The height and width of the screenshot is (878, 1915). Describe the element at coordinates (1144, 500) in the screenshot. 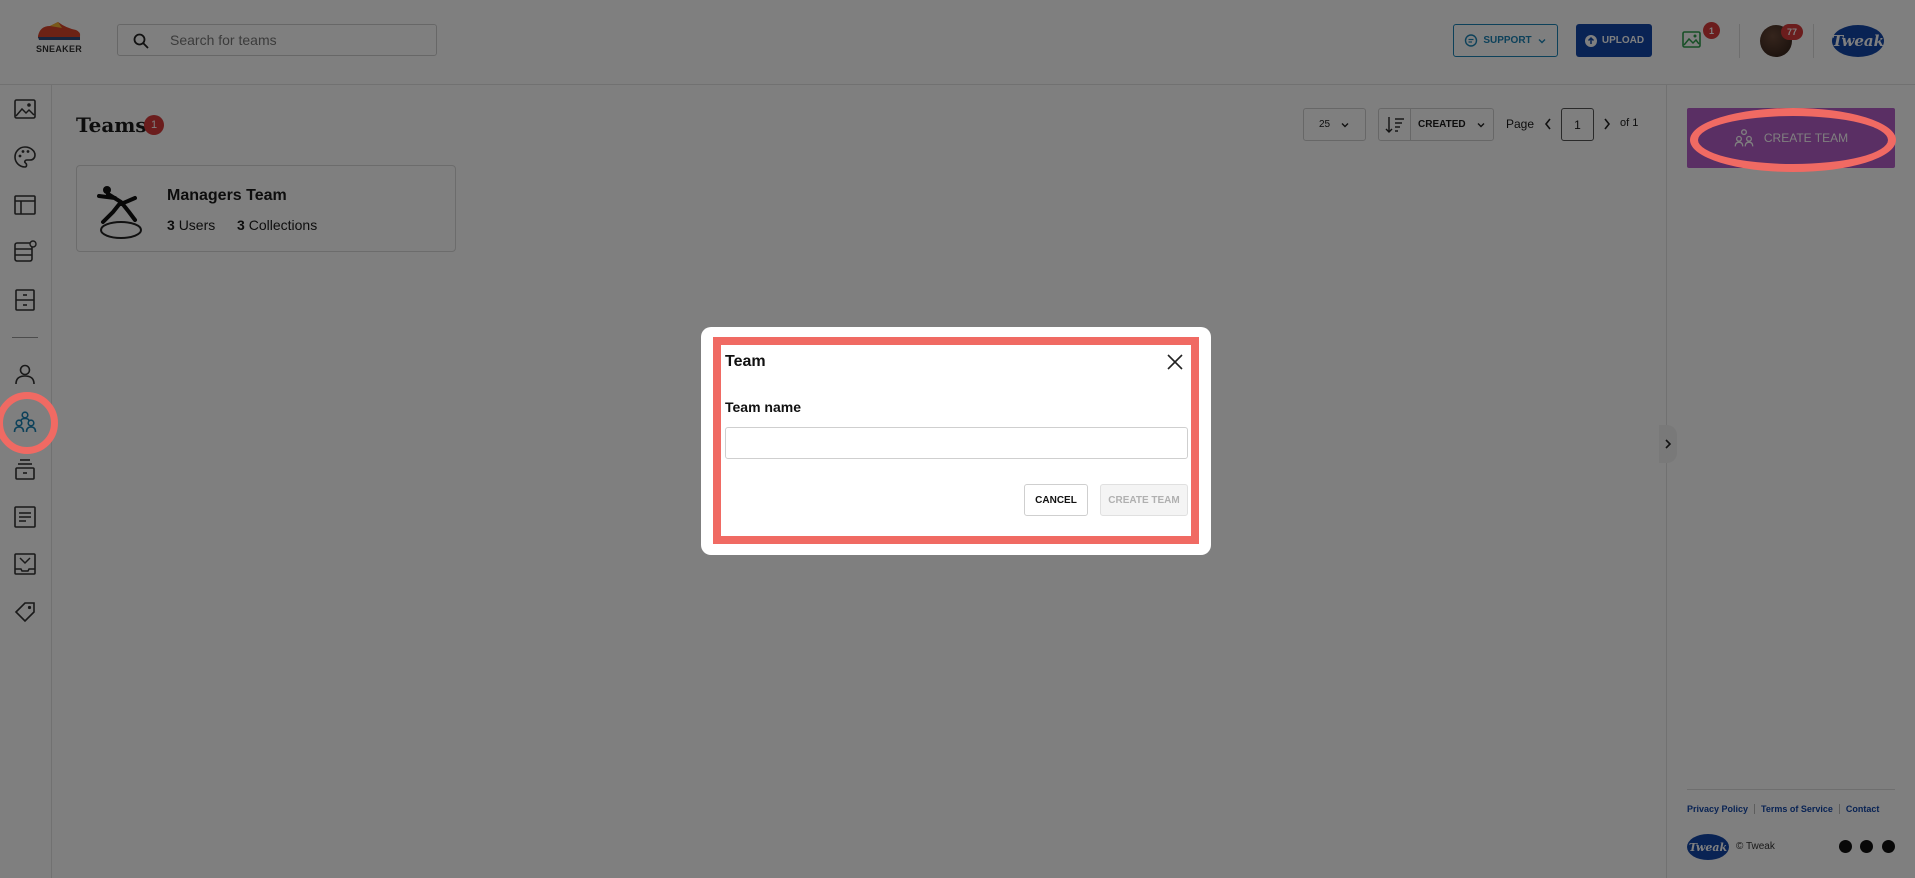

I see `create-team-submit-button: CREATE TEAM` at that location.